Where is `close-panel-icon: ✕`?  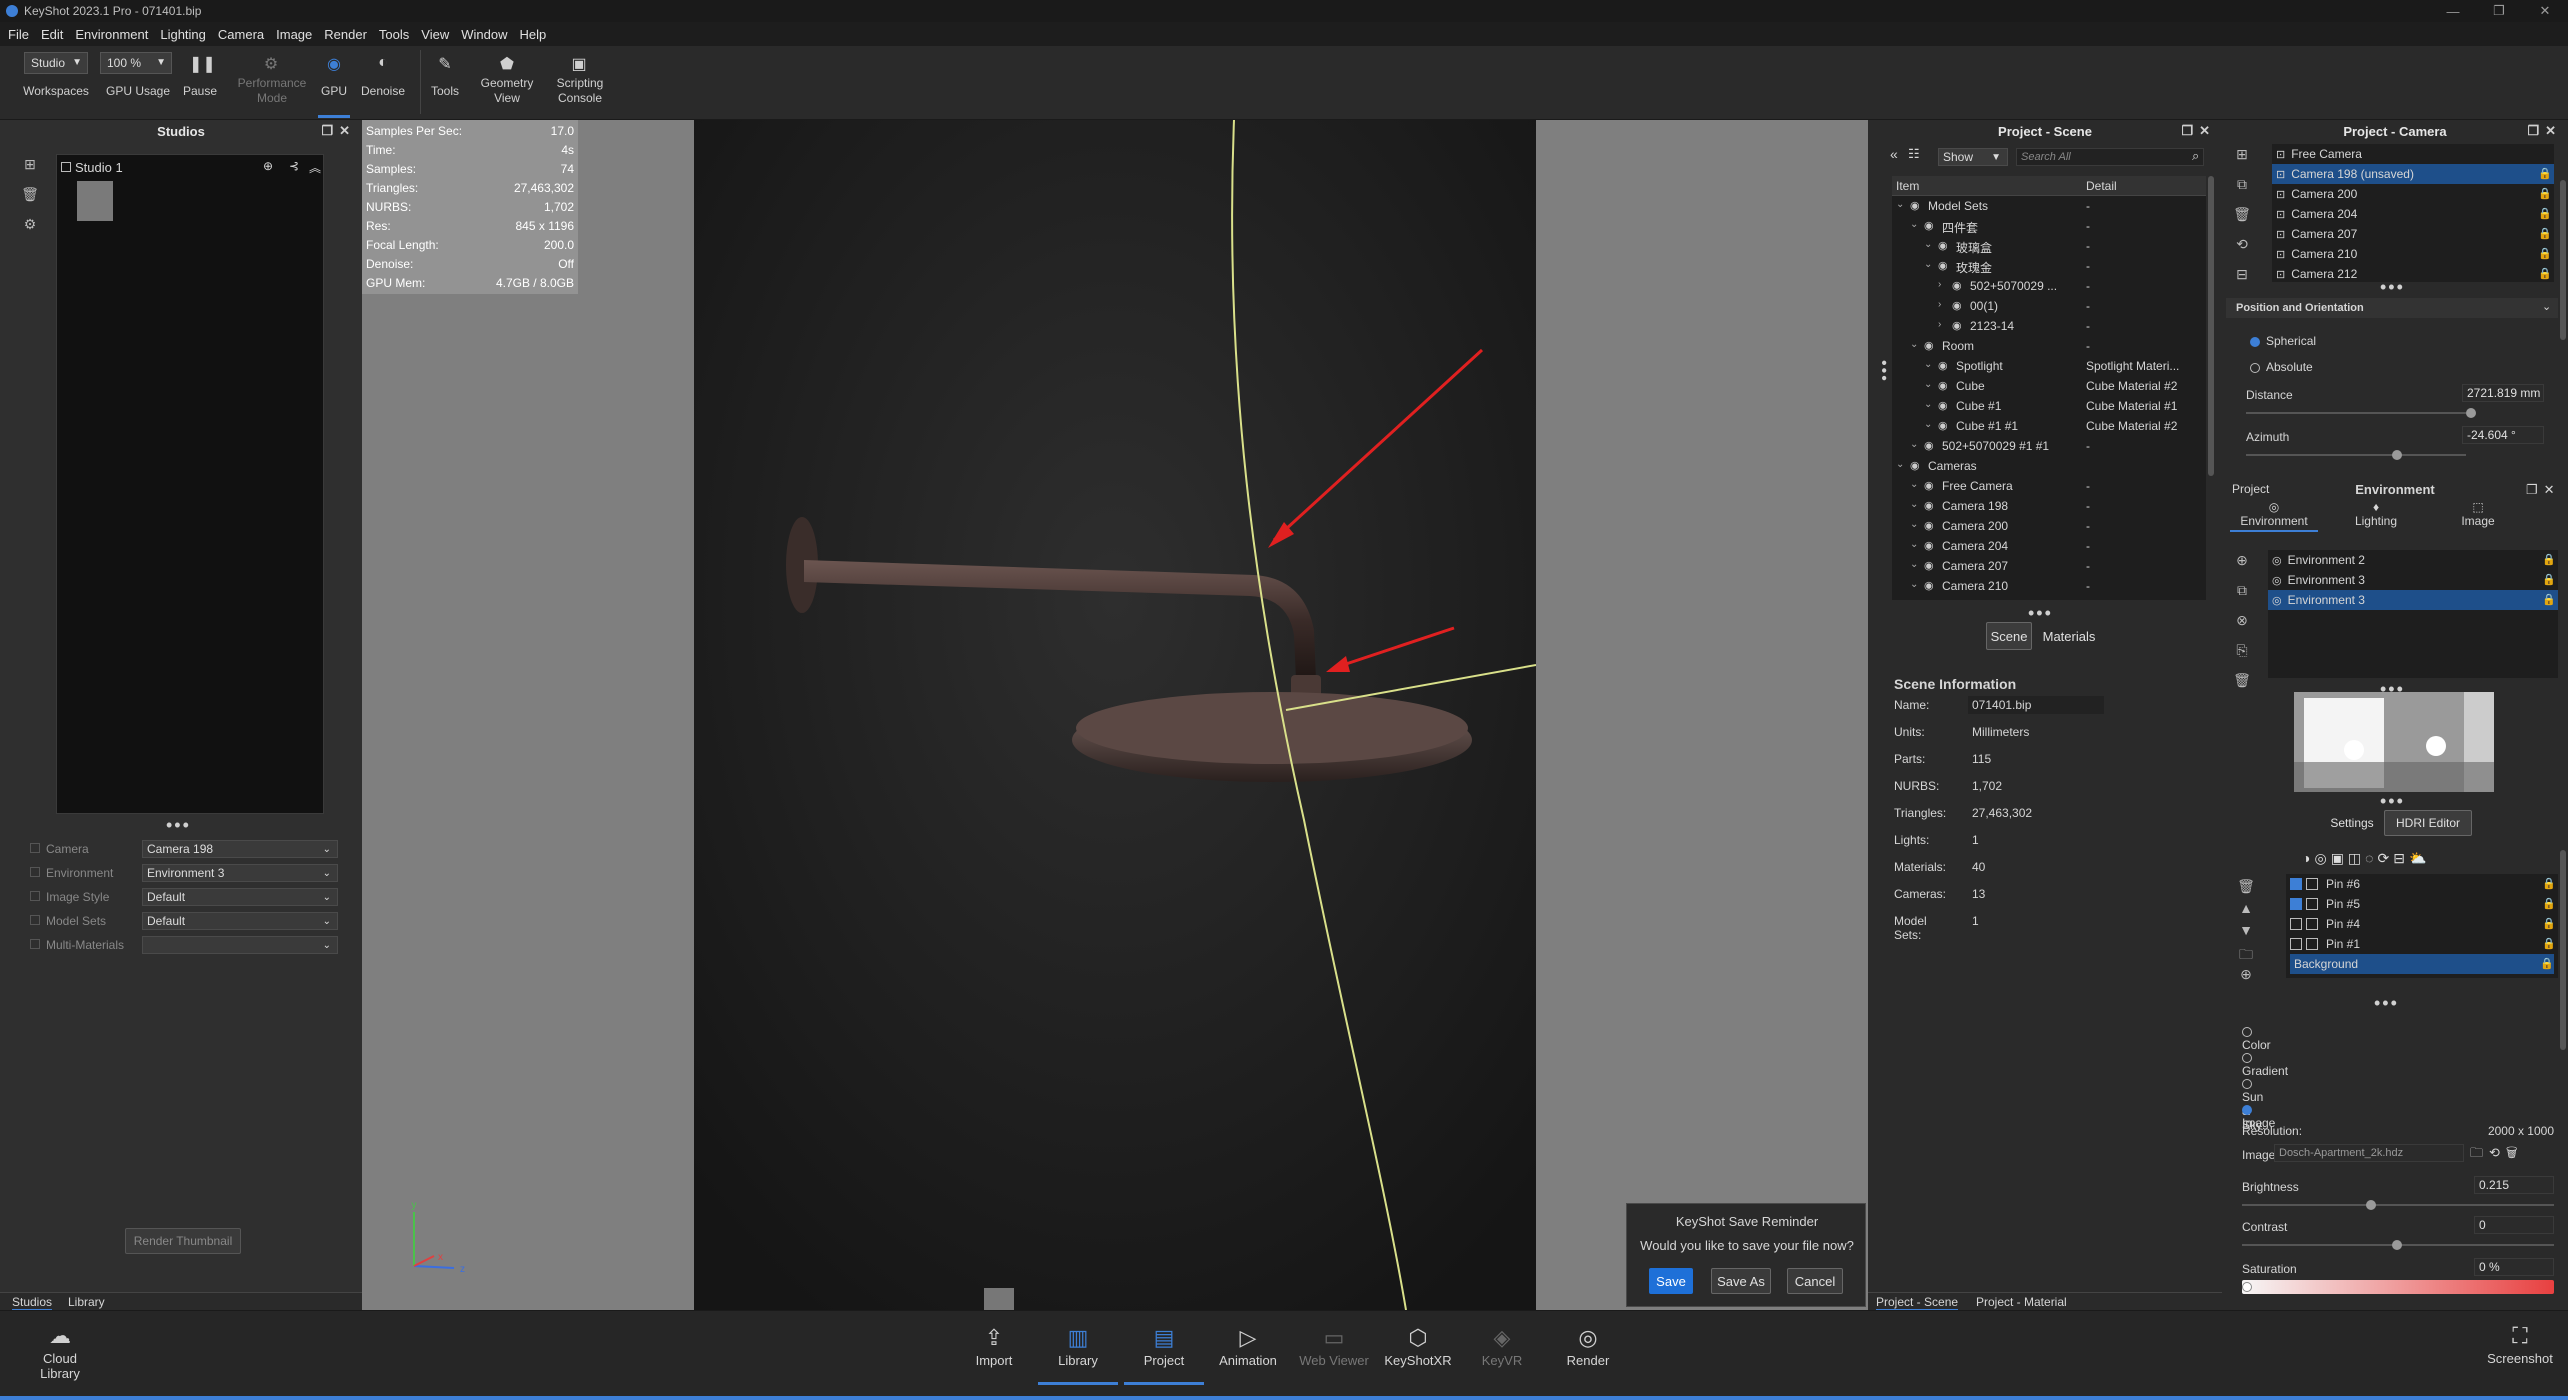 close-panel-icon: ✕ is located at coordinates (2552, 489).